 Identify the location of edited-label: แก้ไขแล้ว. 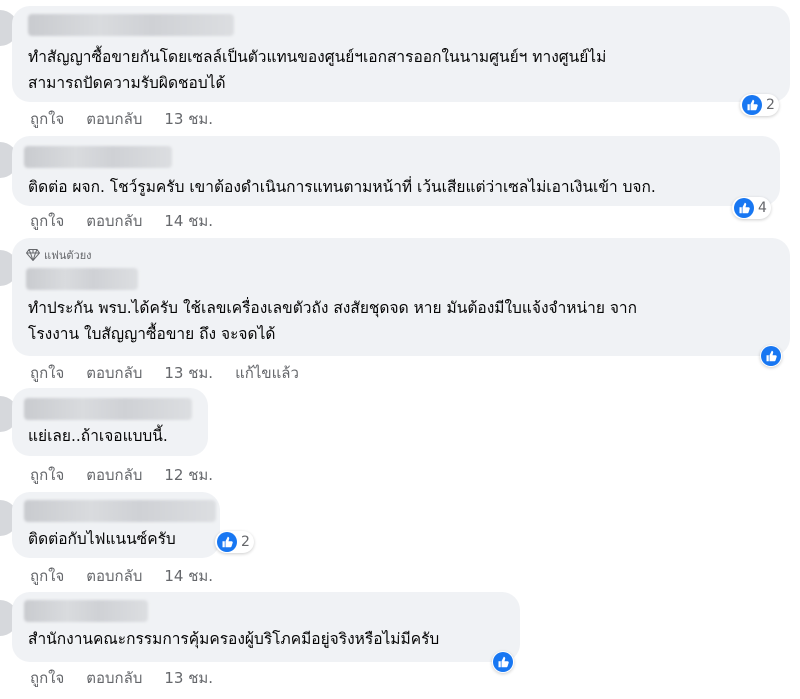
(267, 373).